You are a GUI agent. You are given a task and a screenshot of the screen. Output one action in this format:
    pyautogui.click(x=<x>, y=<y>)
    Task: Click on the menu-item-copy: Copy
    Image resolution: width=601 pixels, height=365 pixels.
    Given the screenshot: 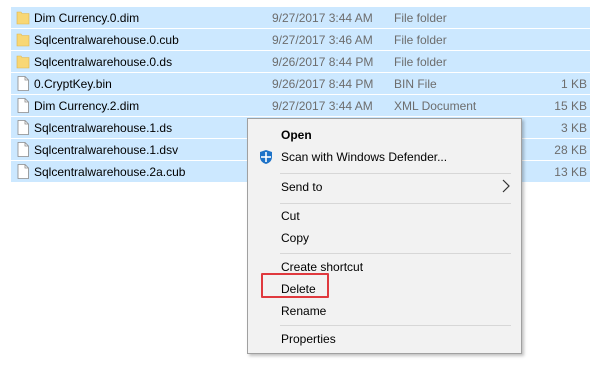 What is the action you would take?
    pyautogui.click(x=384, y=238)
    